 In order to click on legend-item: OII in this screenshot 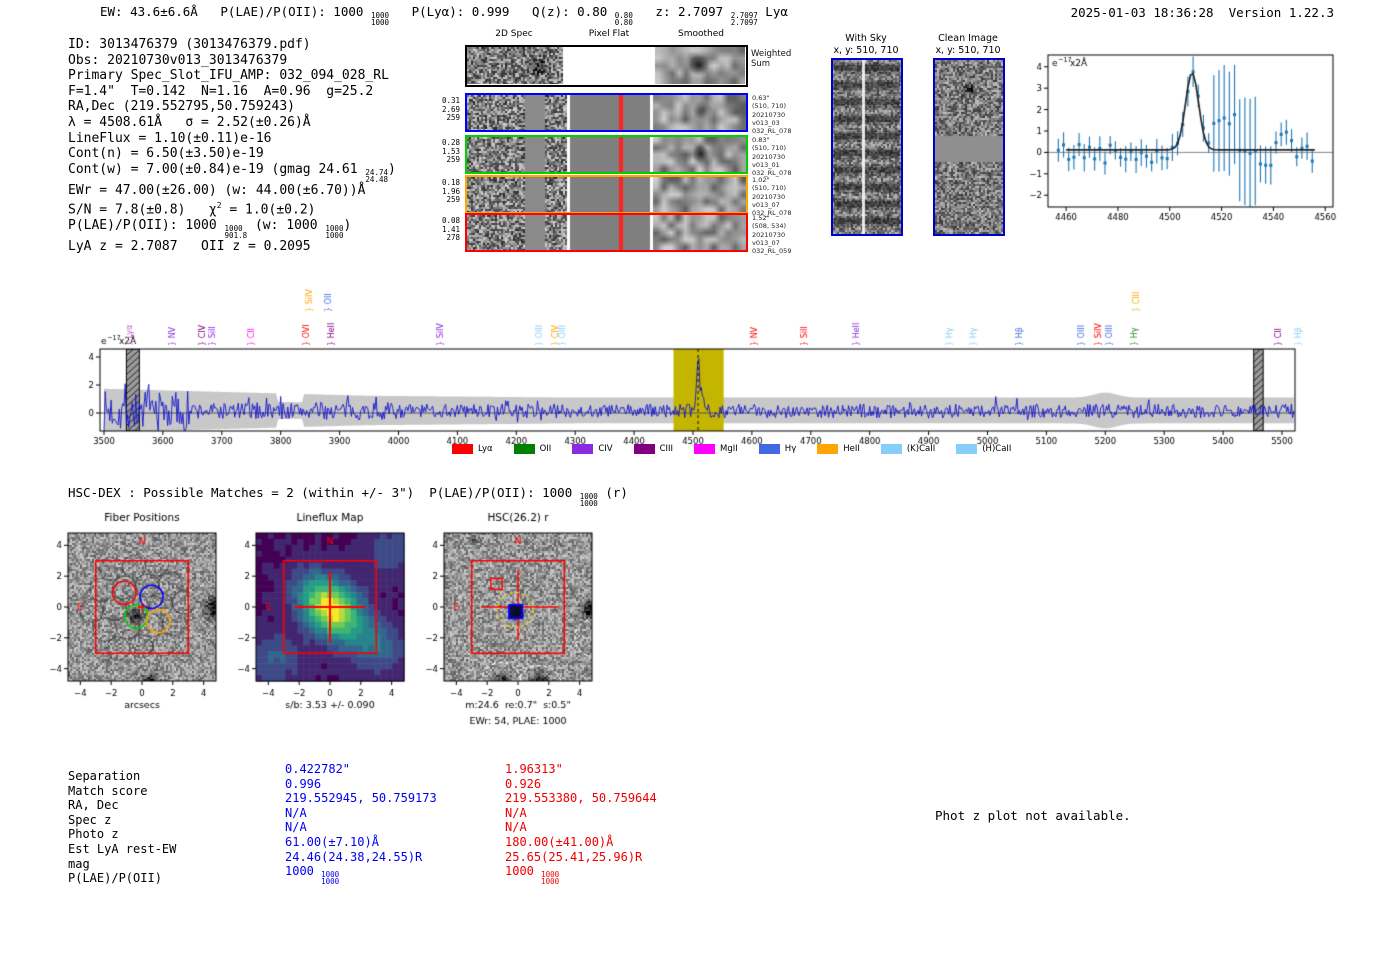, I will do `click(532, 449)`.